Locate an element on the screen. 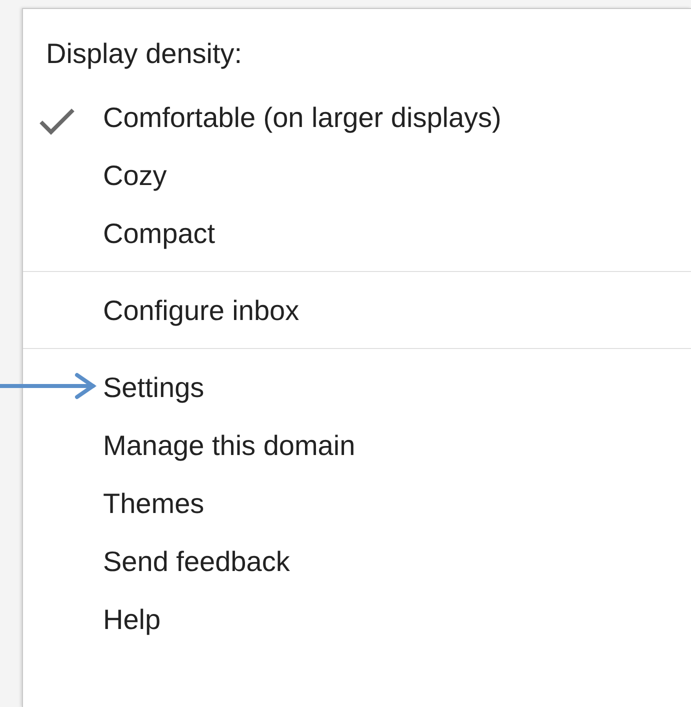 This screenshot has height=707, width=691. menu-item: Themes is located at coordinates (153, 504).